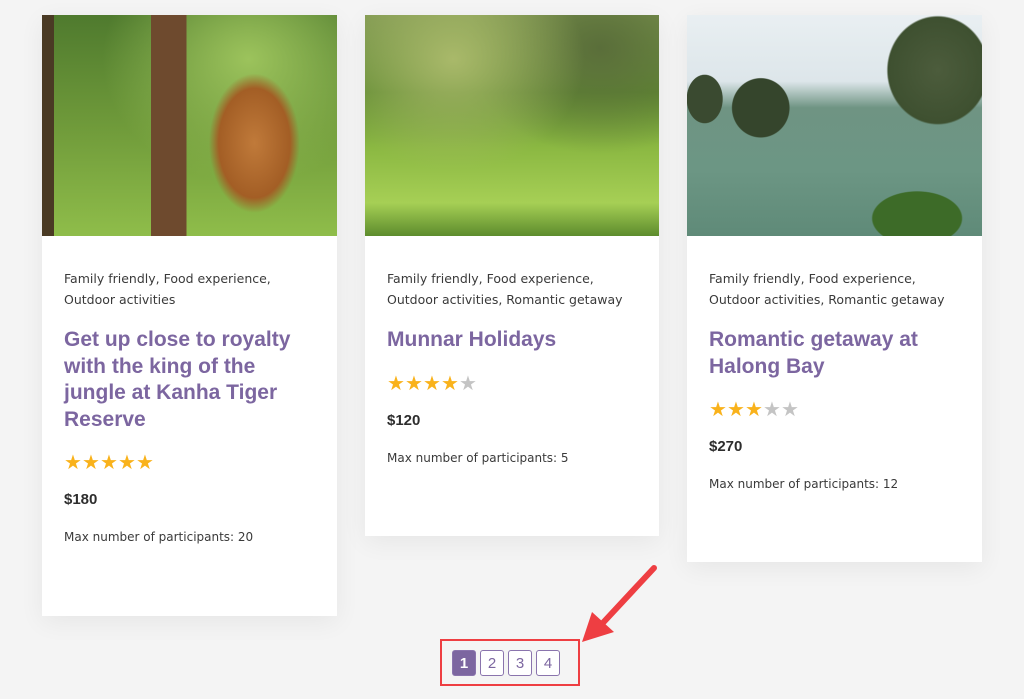 The width and height of the screenshot is (1024, 699). I want to click on page-button-2: 2, so click(492, 663).